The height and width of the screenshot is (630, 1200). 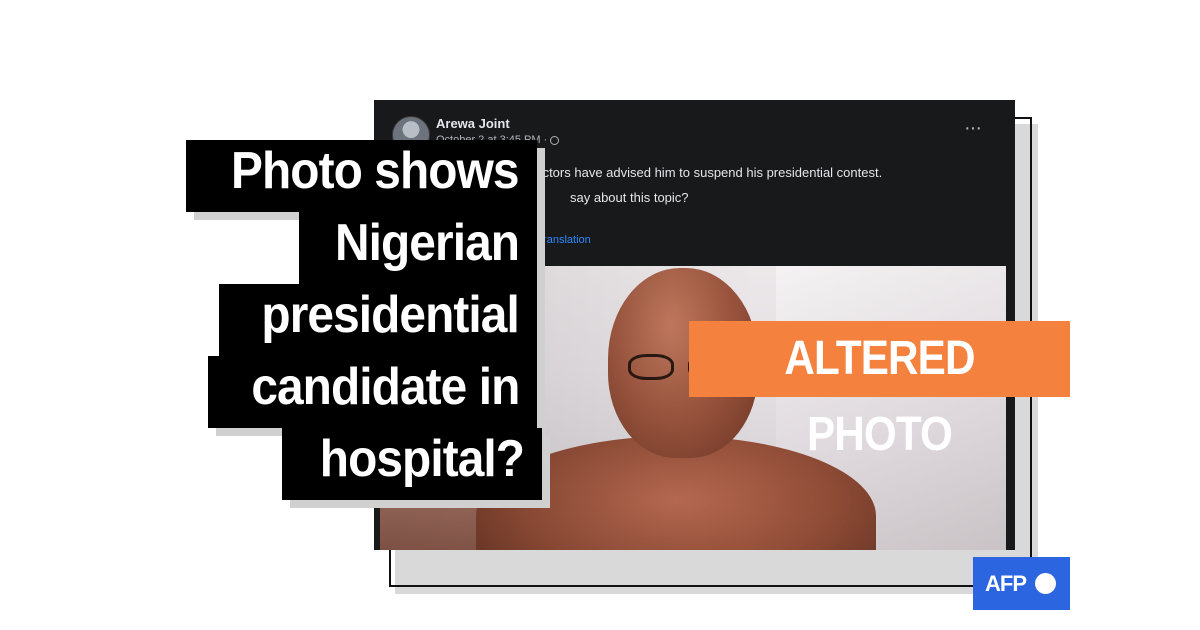 I want to click on globe-icon, so click(x=555, y=140).